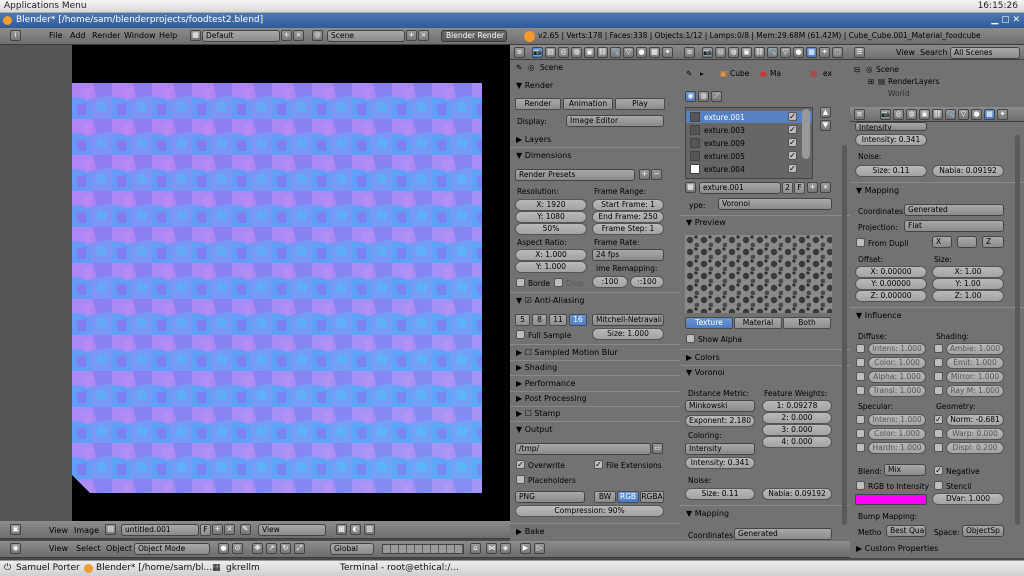 The width and height of the screenshot is (1024, 576). Describe the element at coordinates (860, 390) in the screenshot. I see `diffuse-translucency-checkbox` at that location.